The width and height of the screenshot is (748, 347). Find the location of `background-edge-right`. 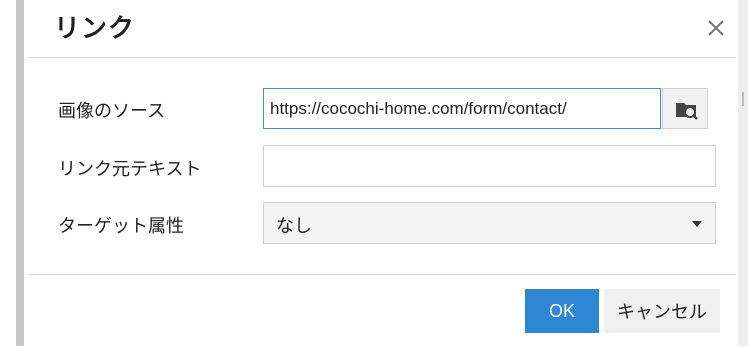

background-edge-right is located at coordinates (743, 173).